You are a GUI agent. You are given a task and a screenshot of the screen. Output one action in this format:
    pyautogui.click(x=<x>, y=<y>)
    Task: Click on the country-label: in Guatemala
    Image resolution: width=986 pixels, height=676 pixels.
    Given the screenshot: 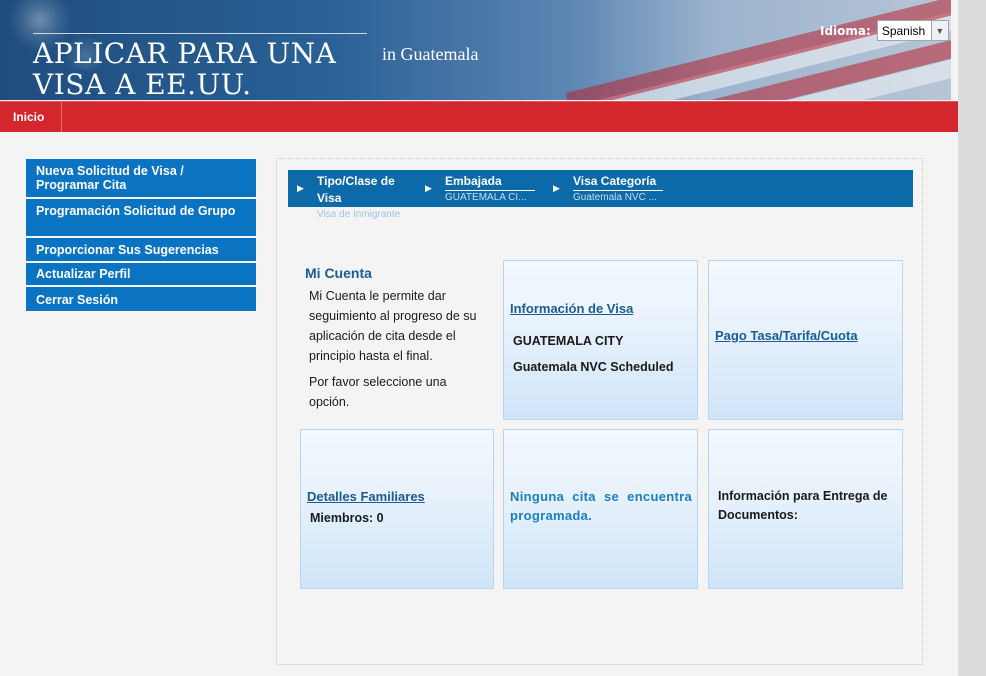 What is the action you would take?
    pyautogui.click(x=430, y=54)
    